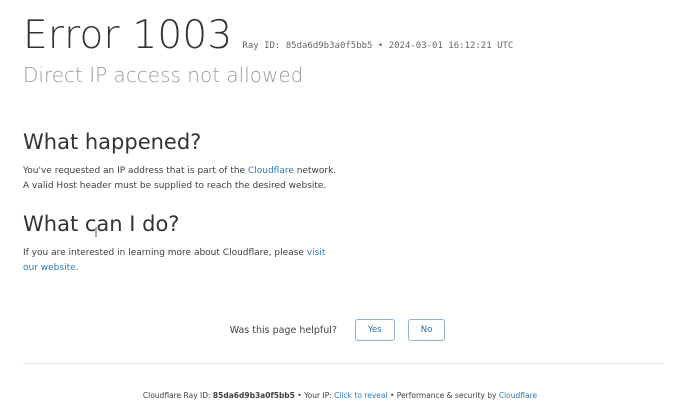 The height and width of the screenshot is (410, 680). What do you see at coordinates (101, 224) in the screenshot?
I see `what-can-i-do-heading: What can I do?` at bounding box center [101, 224].